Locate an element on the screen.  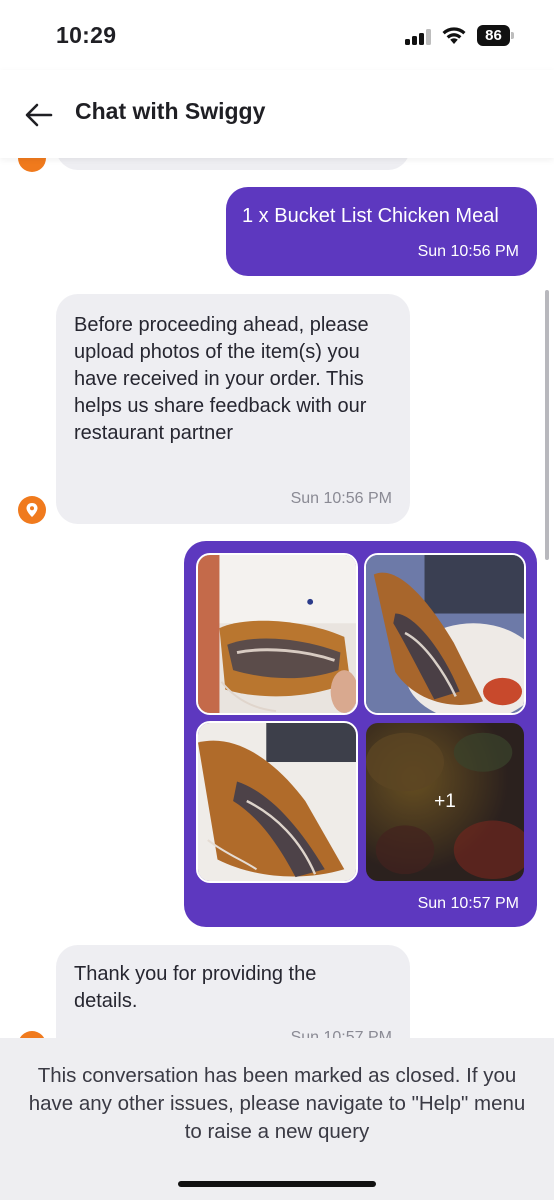
arrow-left-icon is located at coordinates (39, 115).